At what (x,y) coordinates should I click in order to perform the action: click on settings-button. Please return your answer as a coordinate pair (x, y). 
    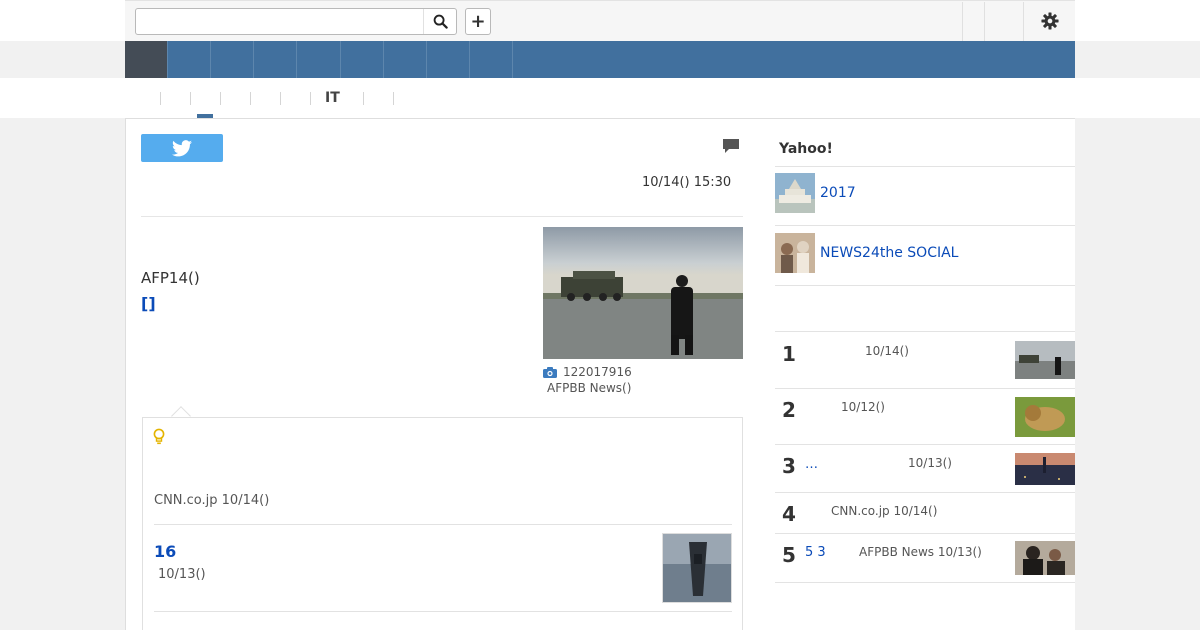
    Looking at the image, I should click on (1050, 21).